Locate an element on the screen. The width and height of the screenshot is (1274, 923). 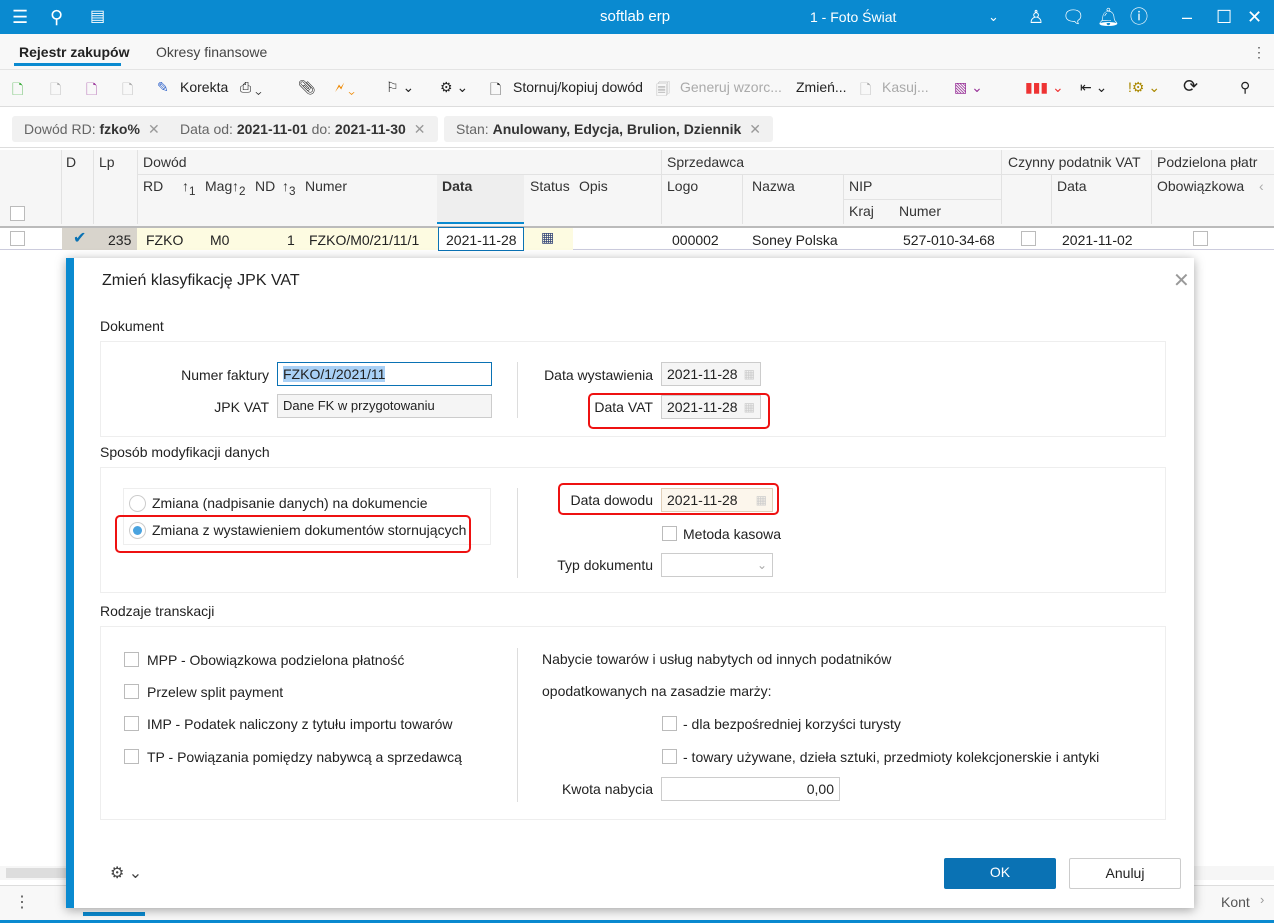
search-filter-icon: ⚲ is located at coordinates (1245, 87).